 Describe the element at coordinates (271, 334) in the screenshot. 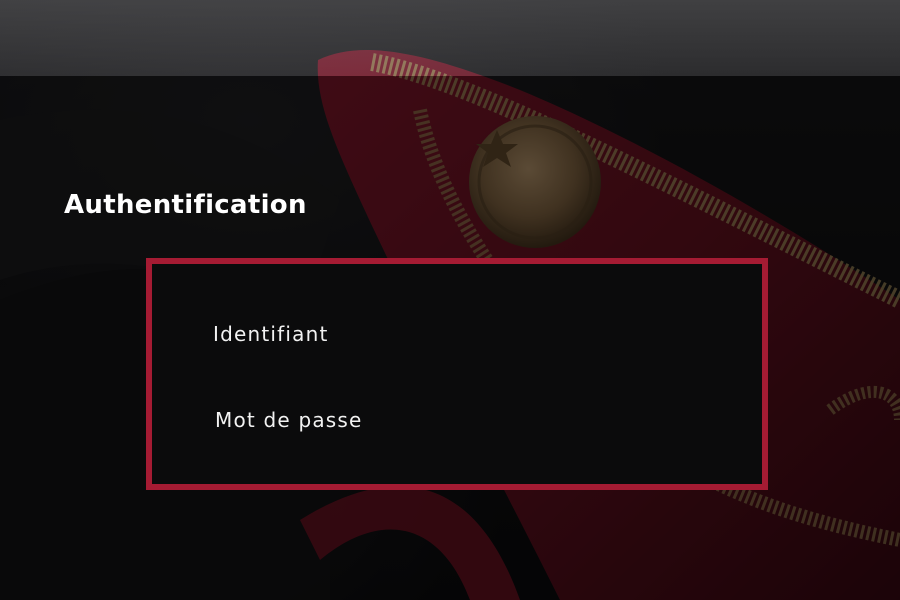

I see `username-field: Identifiant` at that location.